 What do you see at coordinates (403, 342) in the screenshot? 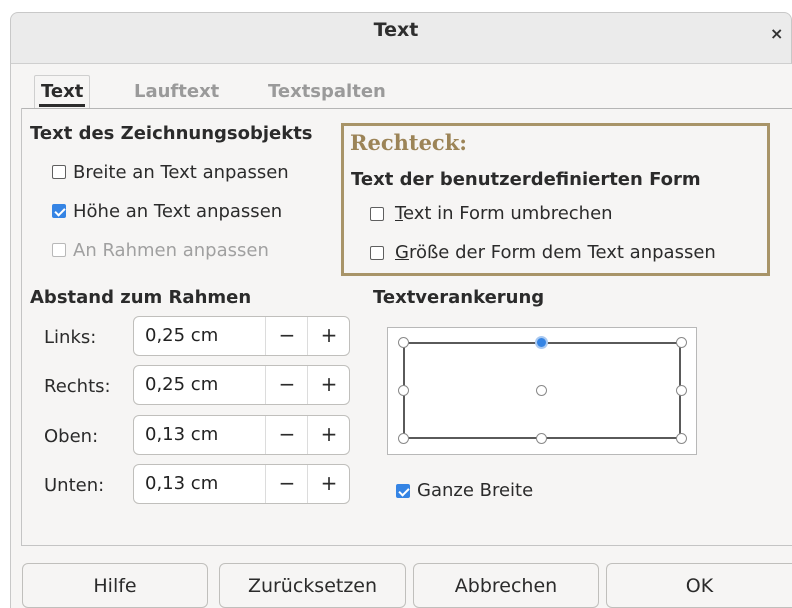
I see `anchor-top-left` at bounding box center [403, 342].